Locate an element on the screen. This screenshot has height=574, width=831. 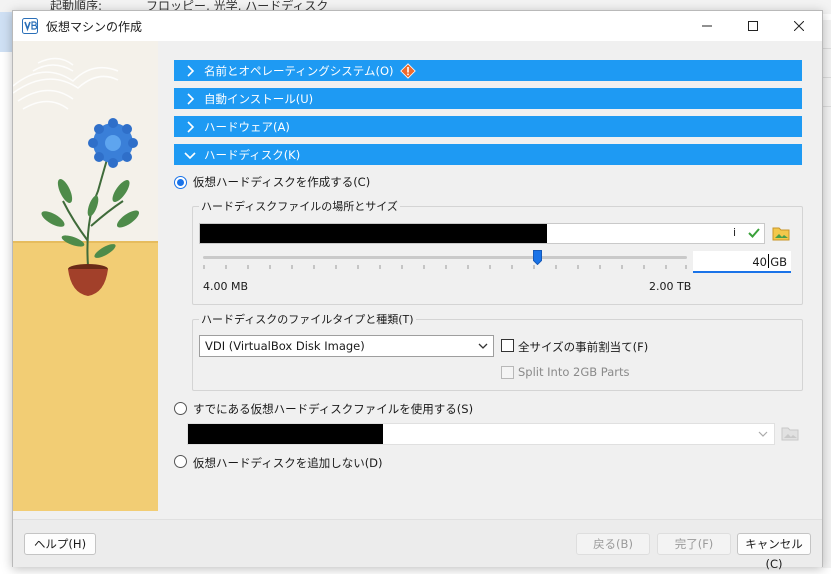
no-disk-label: 仮想ハードディスクを追加しない(D) is located at coordinates (288, 463).